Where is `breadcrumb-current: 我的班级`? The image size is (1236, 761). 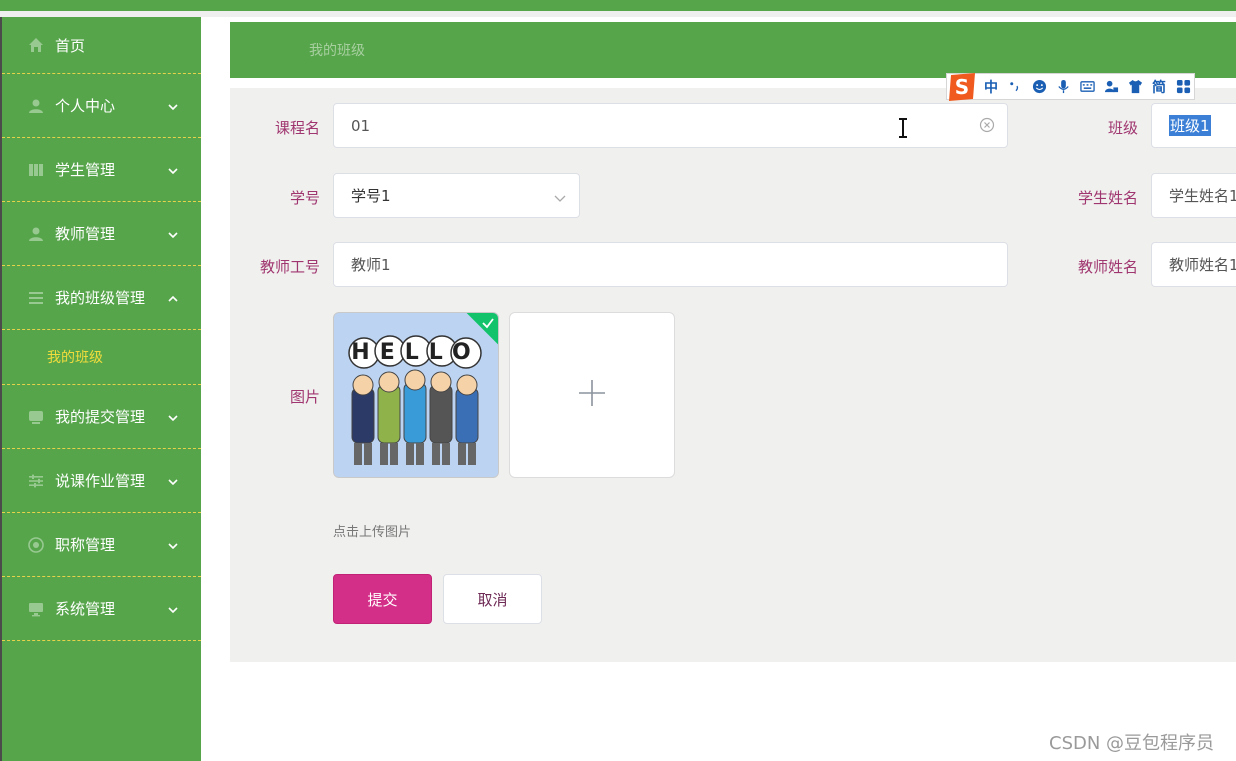
breadcrumb-current: 我的班级 is located at coordinates (337, 50).